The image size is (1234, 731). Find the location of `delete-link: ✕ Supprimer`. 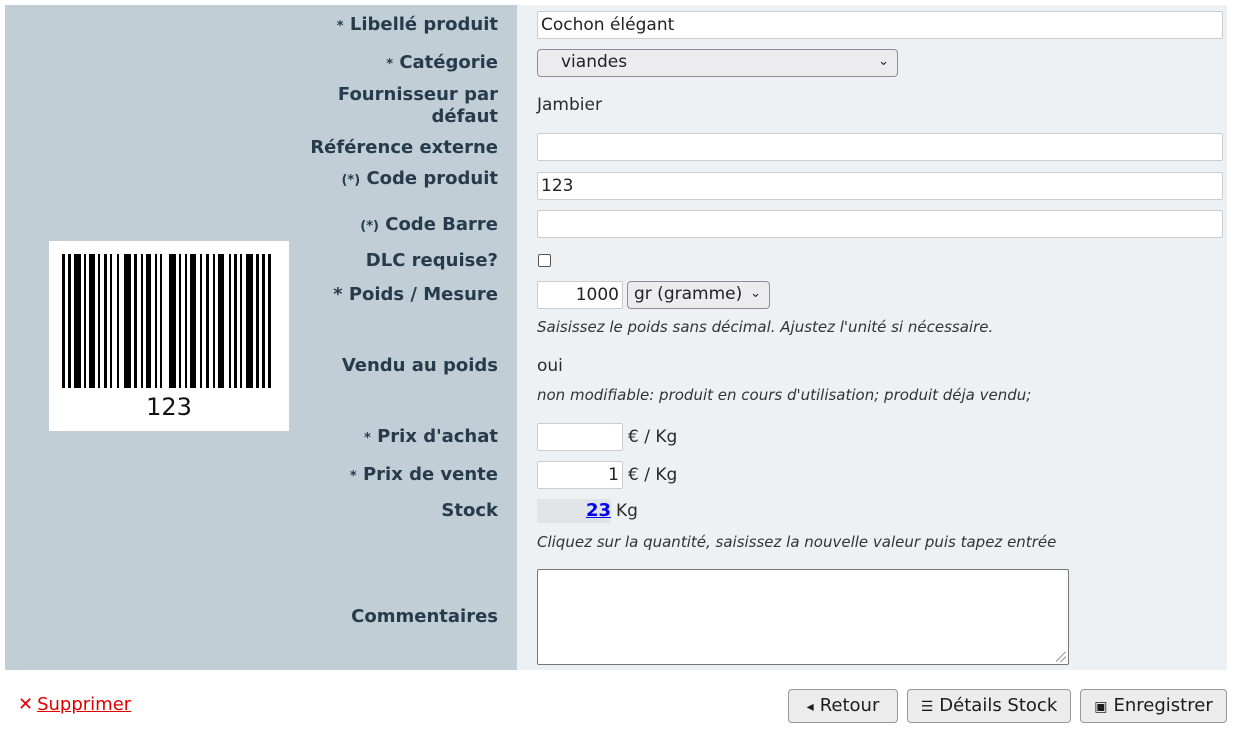

delete-link: ✕ Supprimer is located at coordinates (74, 704).